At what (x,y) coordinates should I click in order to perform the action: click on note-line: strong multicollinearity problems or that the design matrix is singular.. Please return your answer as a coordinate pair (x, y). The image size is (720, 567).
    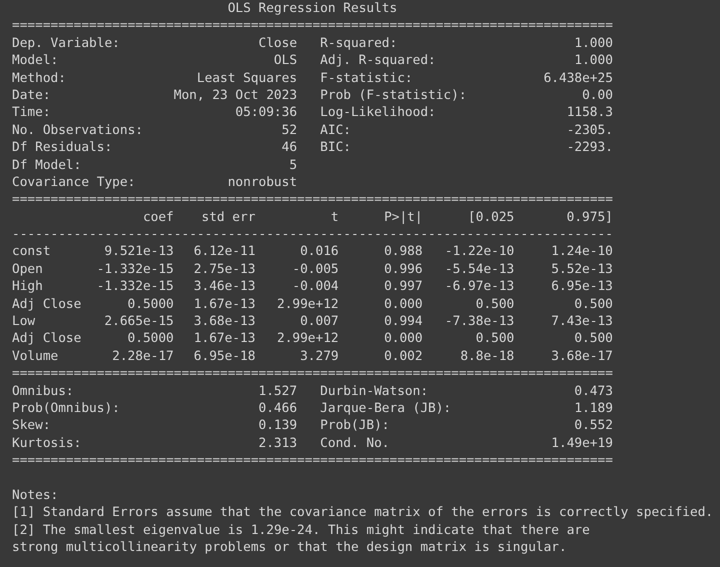
    Looking at the image, I should click on (289, 547).